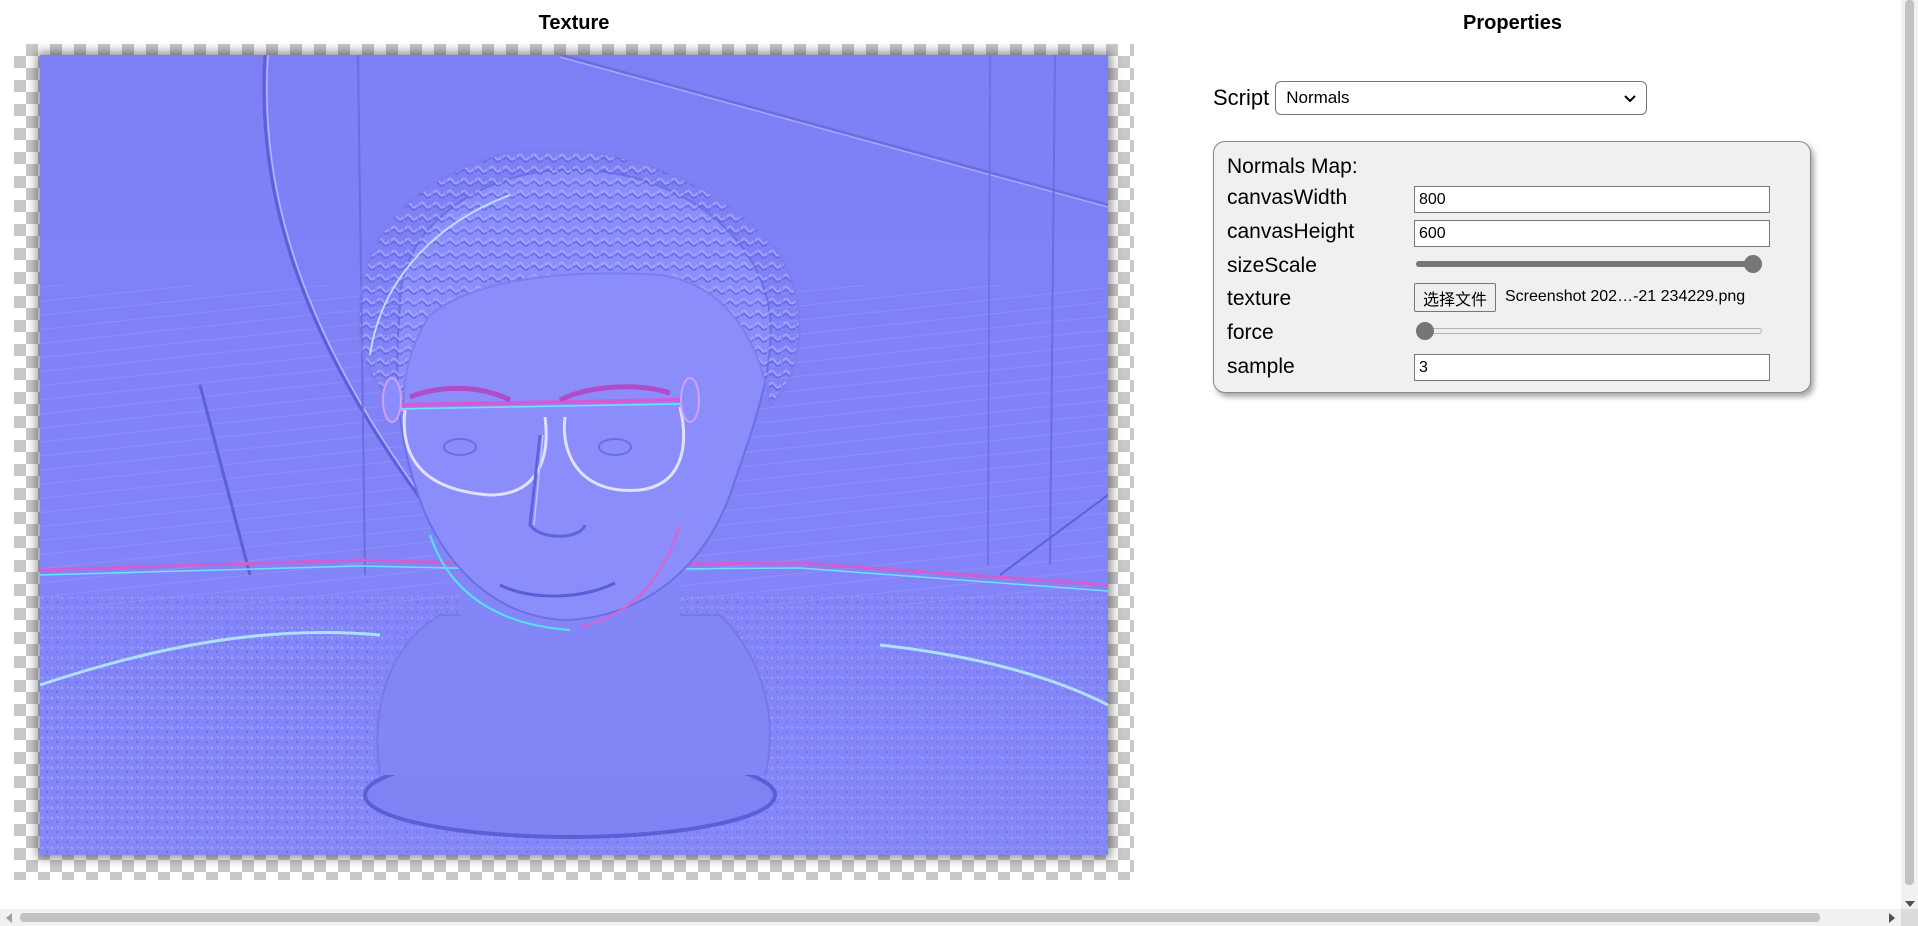 This screenshot has width=1918, height=926. What do you see at coordinates (1461, 98) in the screenshot?
I see `script-select: Normals` at bounding box center [1461, 98].